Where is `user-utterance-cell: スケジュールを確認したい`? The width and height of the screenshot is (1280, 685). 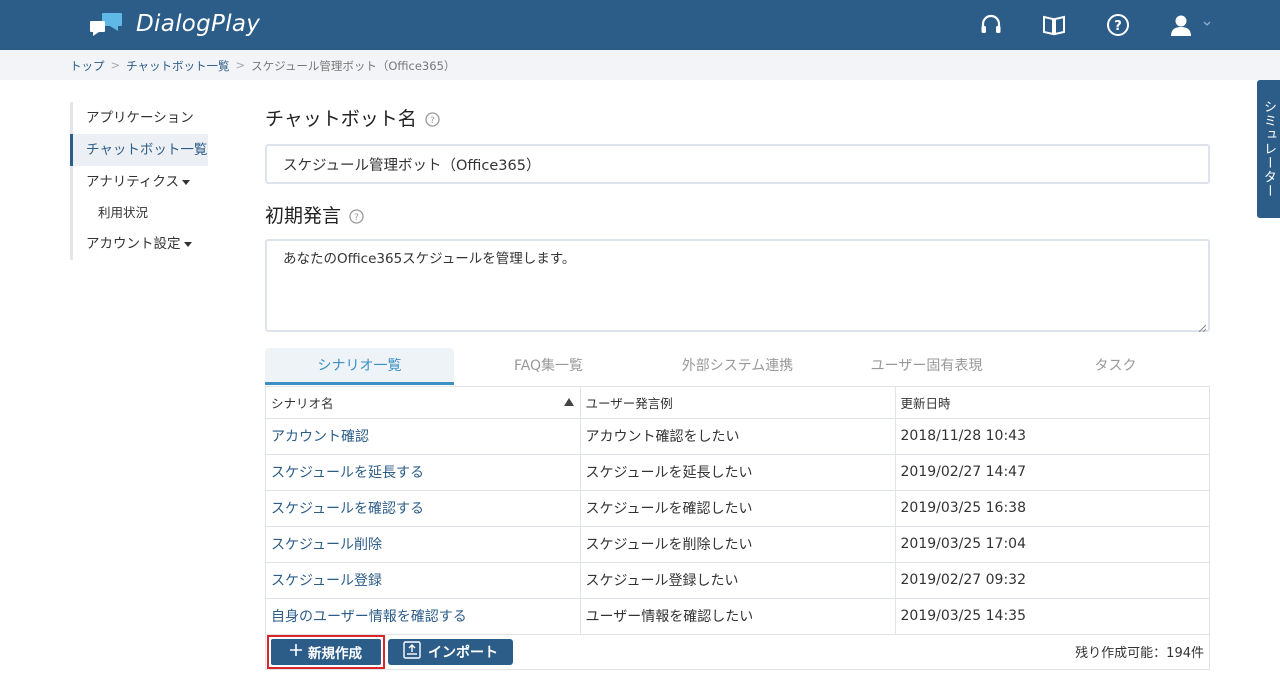
user-utterance-cell: スケジュールを確認したい is located at coordinates (738, 508).